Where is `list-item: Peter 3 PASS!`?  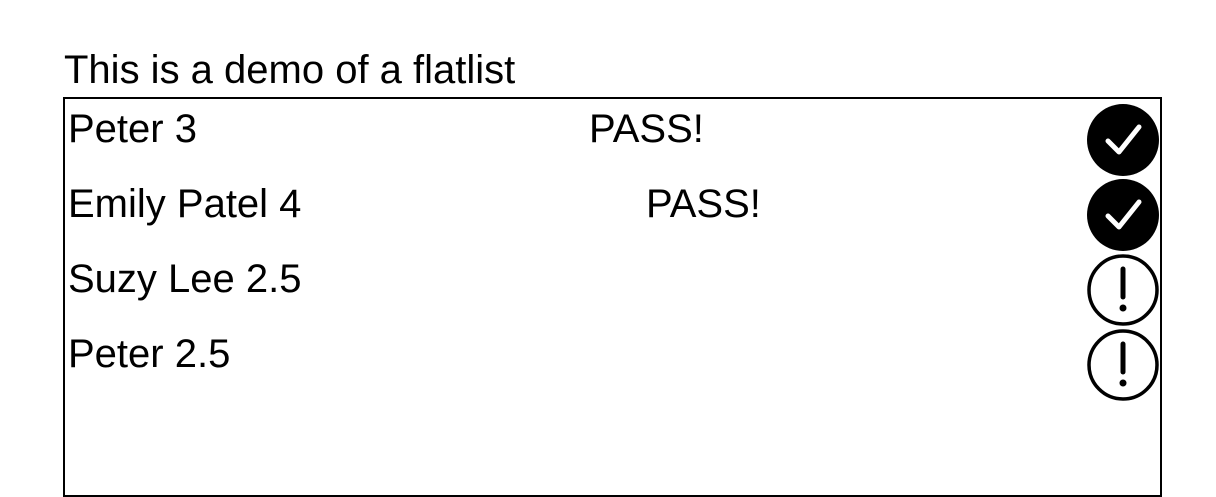
list-item: Peter 3 PASS! is located at coordinates (612, 138).